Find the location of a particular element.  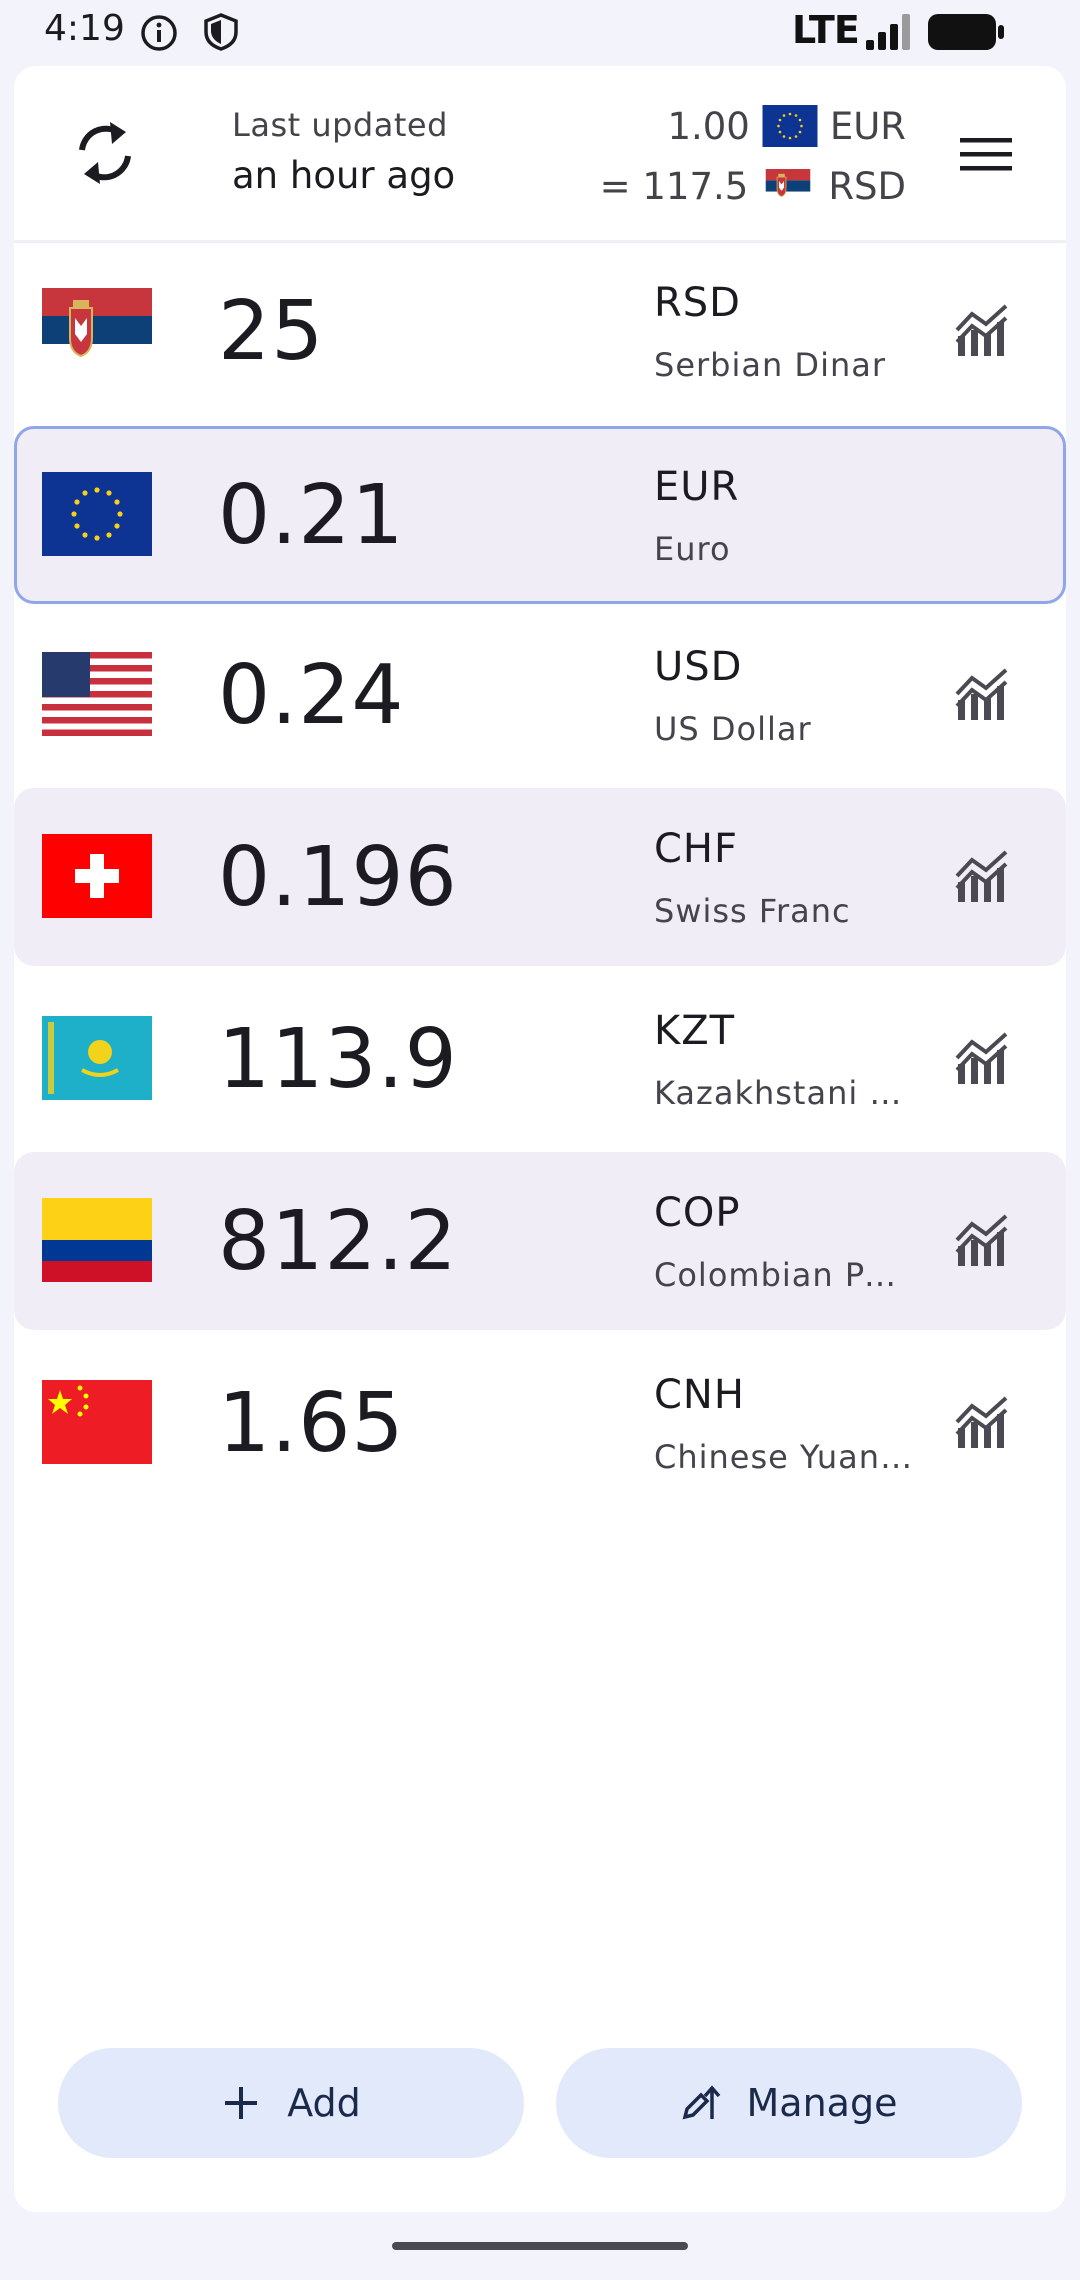

add-button: Add is located at coordinates (291, 2103).